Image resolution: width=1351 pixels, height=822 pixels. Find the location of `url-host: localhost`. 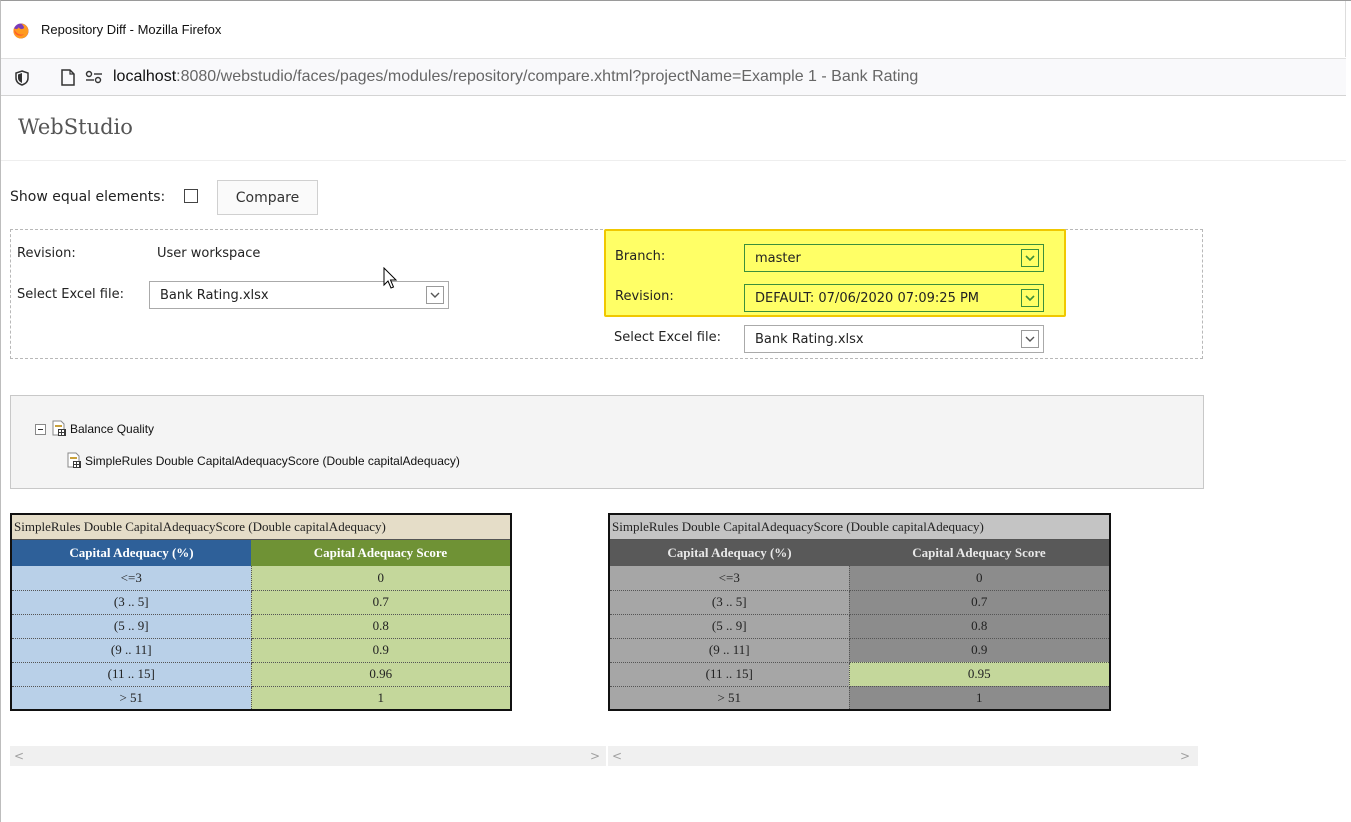

url-host: localhost is located at coordinates (145, 76).